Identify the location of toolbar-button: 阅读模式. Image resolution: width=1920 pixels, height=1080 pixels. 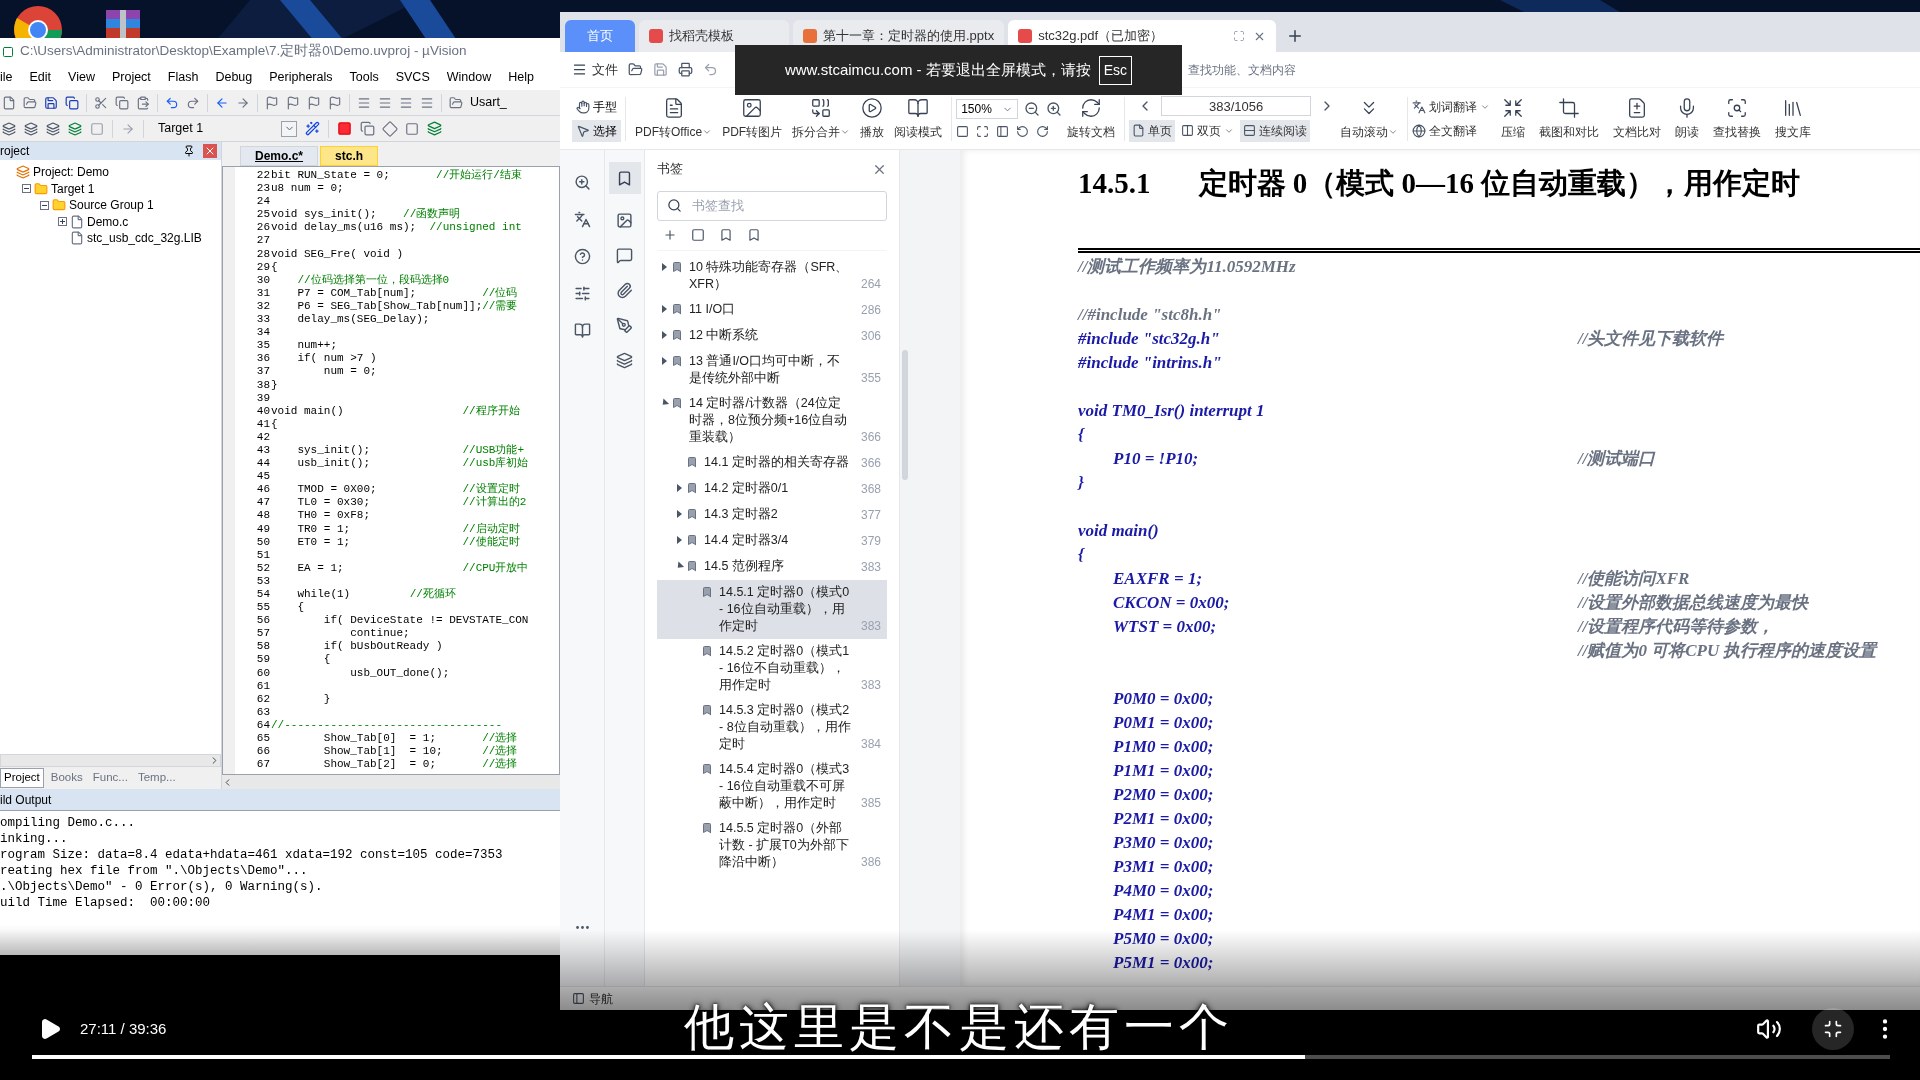
(918, 118).